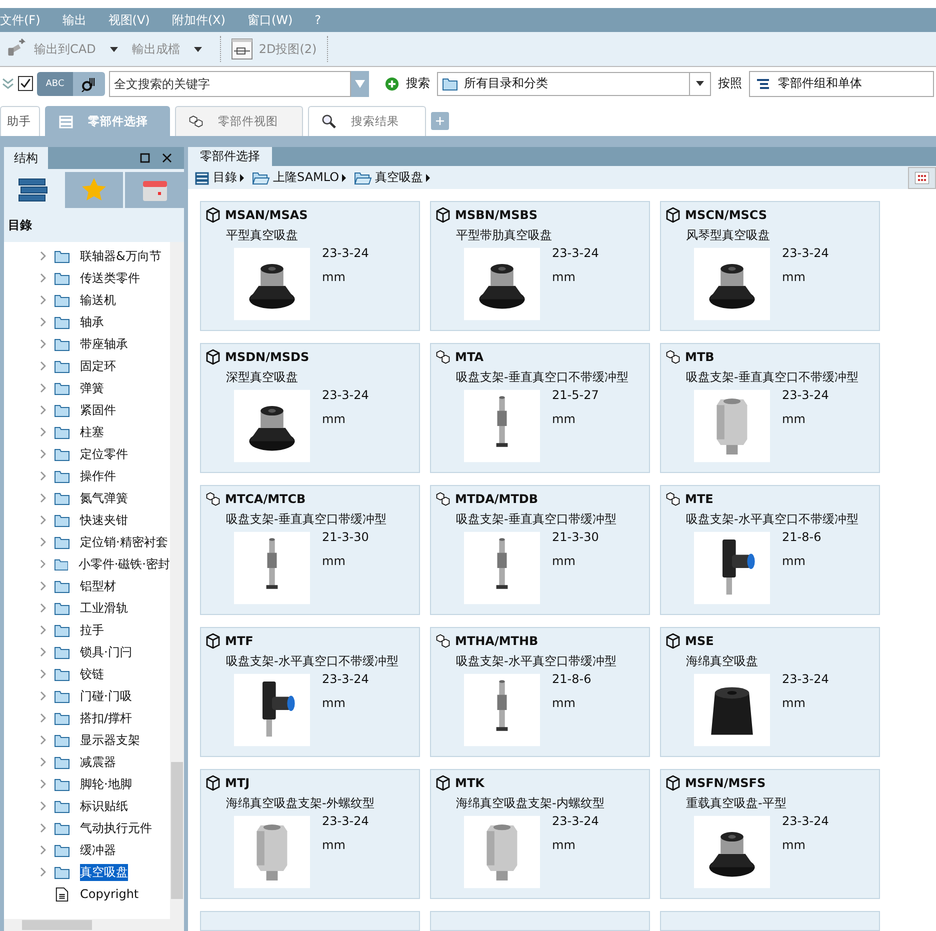 This screenshot has height=931, width=936. Describe the element at coordinates (770, 834) in the screenshot. I see `product-card: MSFN/MSFS 重载真空吸盘-平型 23-3-24 mm` at that location.